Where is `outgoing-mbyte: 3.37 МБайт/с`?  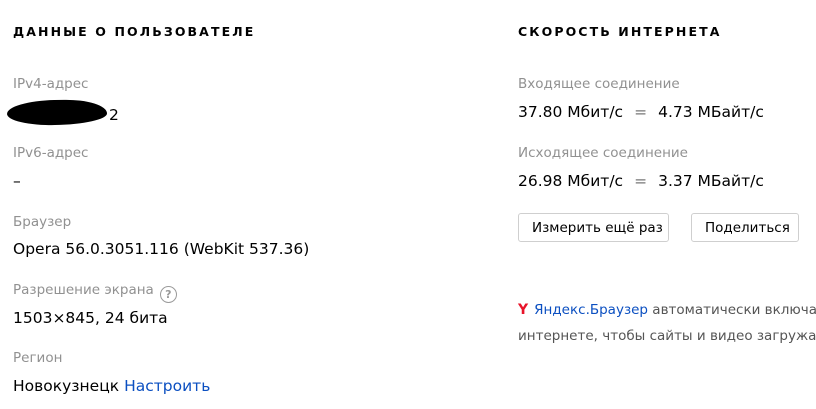
outgoing-mbyte: 3.37 МБайт/с is located at coordinates (711, 181).